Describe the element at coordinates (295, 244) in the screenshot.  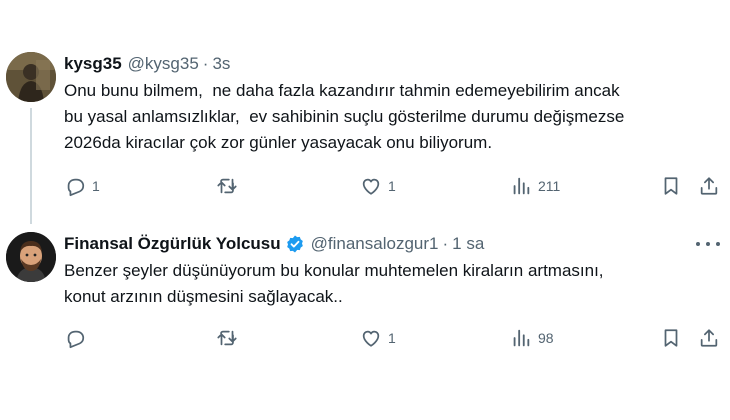
I see `verified-badge-icon` at that location.